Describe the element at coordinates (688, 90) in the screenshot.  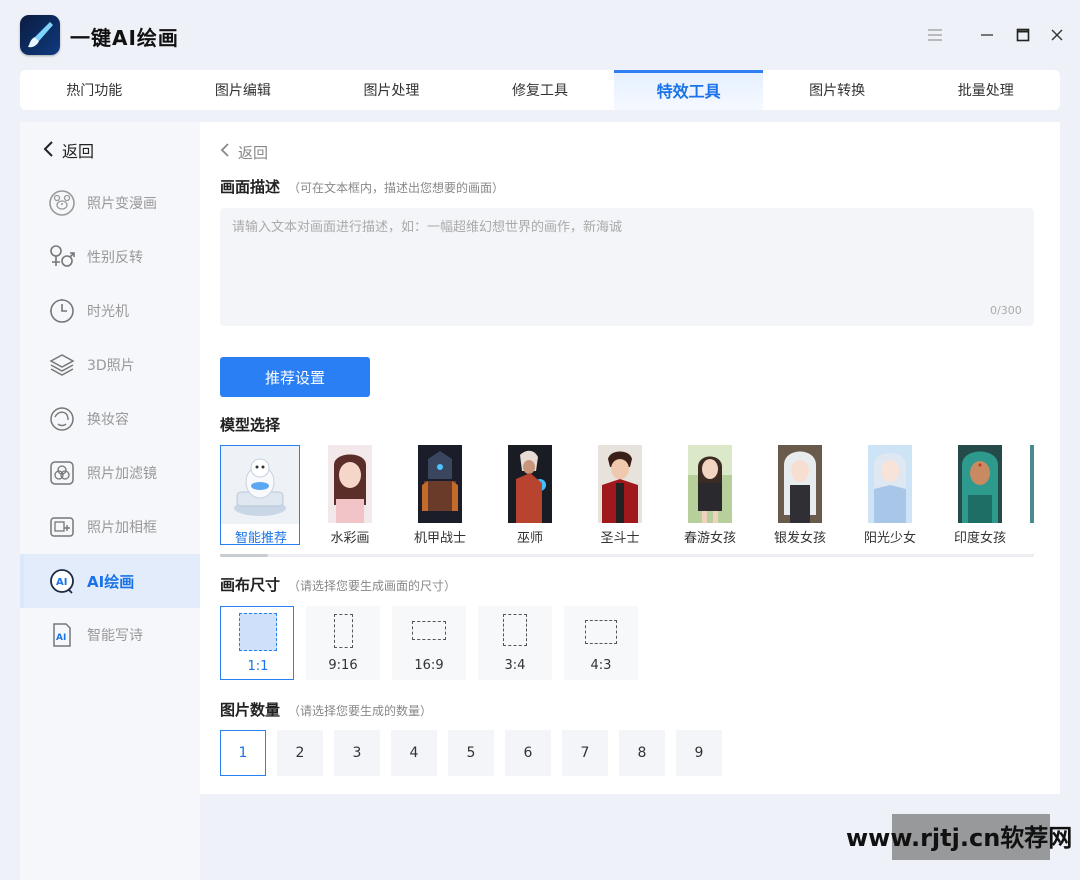
I see `tab-effect-tools: 特效工具` at that location.